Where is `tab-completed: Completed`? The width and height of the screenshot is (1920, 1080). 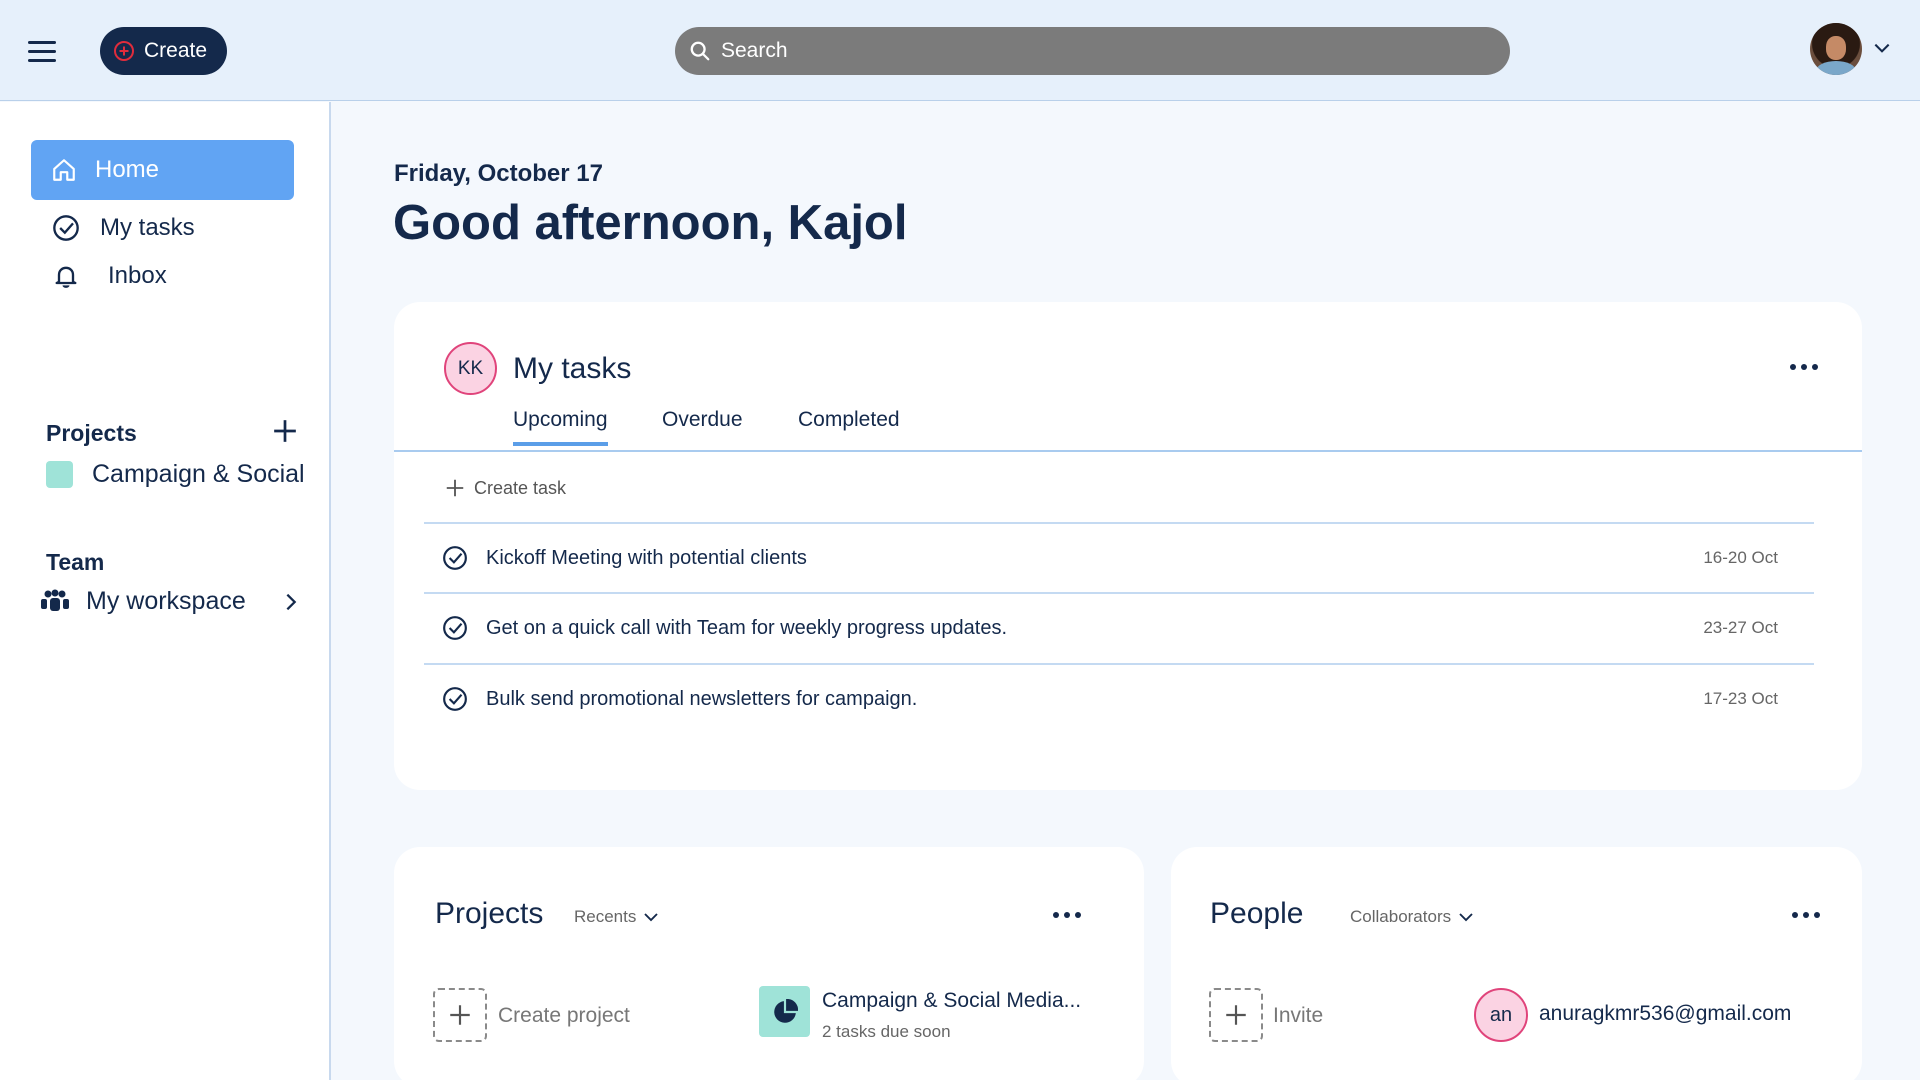
tab-completed: Completed is located at coordinates (849, 425).